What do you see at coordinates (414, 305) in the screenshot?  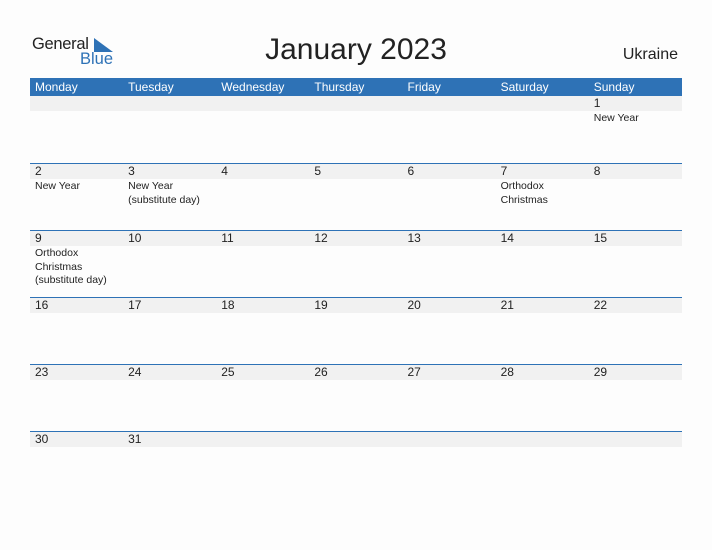 I see `day-number: 20` at bounding box center [414, 305].